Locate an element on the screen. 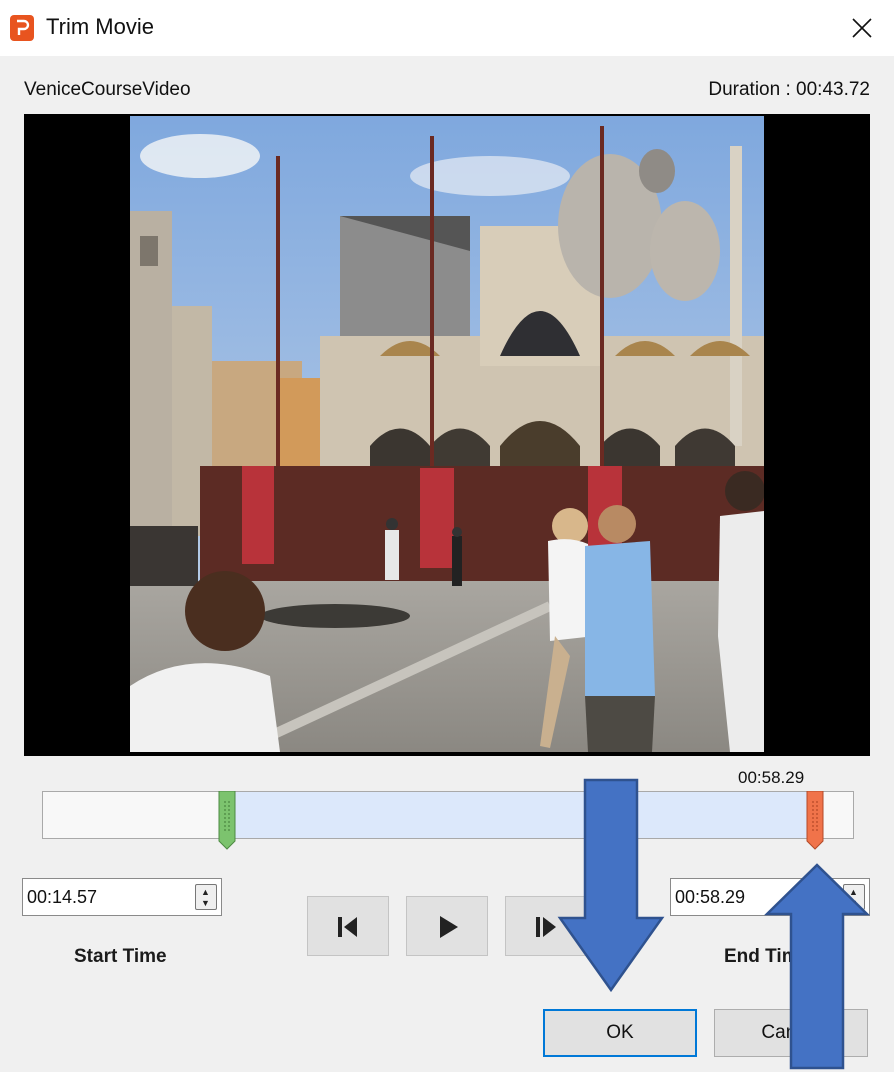  end-time-field: ▲ ▼ is located at coordinates (770, 897).